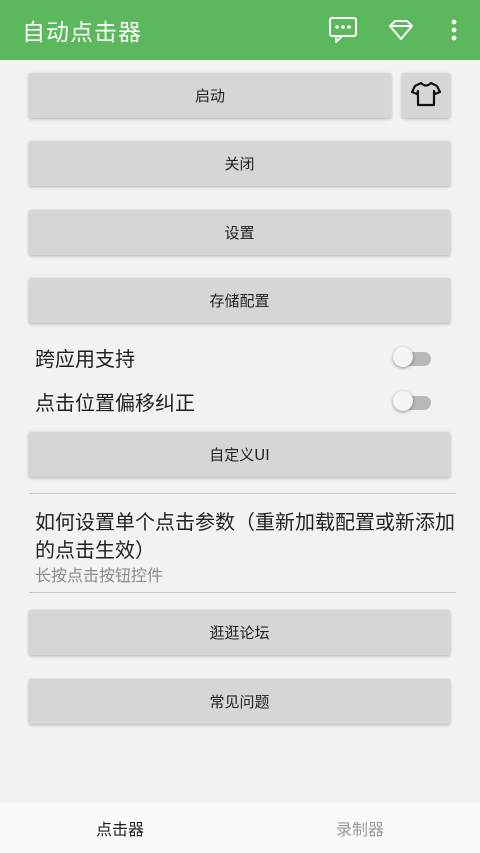 The width and height of the screenshot is (480, 853). I want to click on forum-button: 逛逛论坛, so click(239, 632).